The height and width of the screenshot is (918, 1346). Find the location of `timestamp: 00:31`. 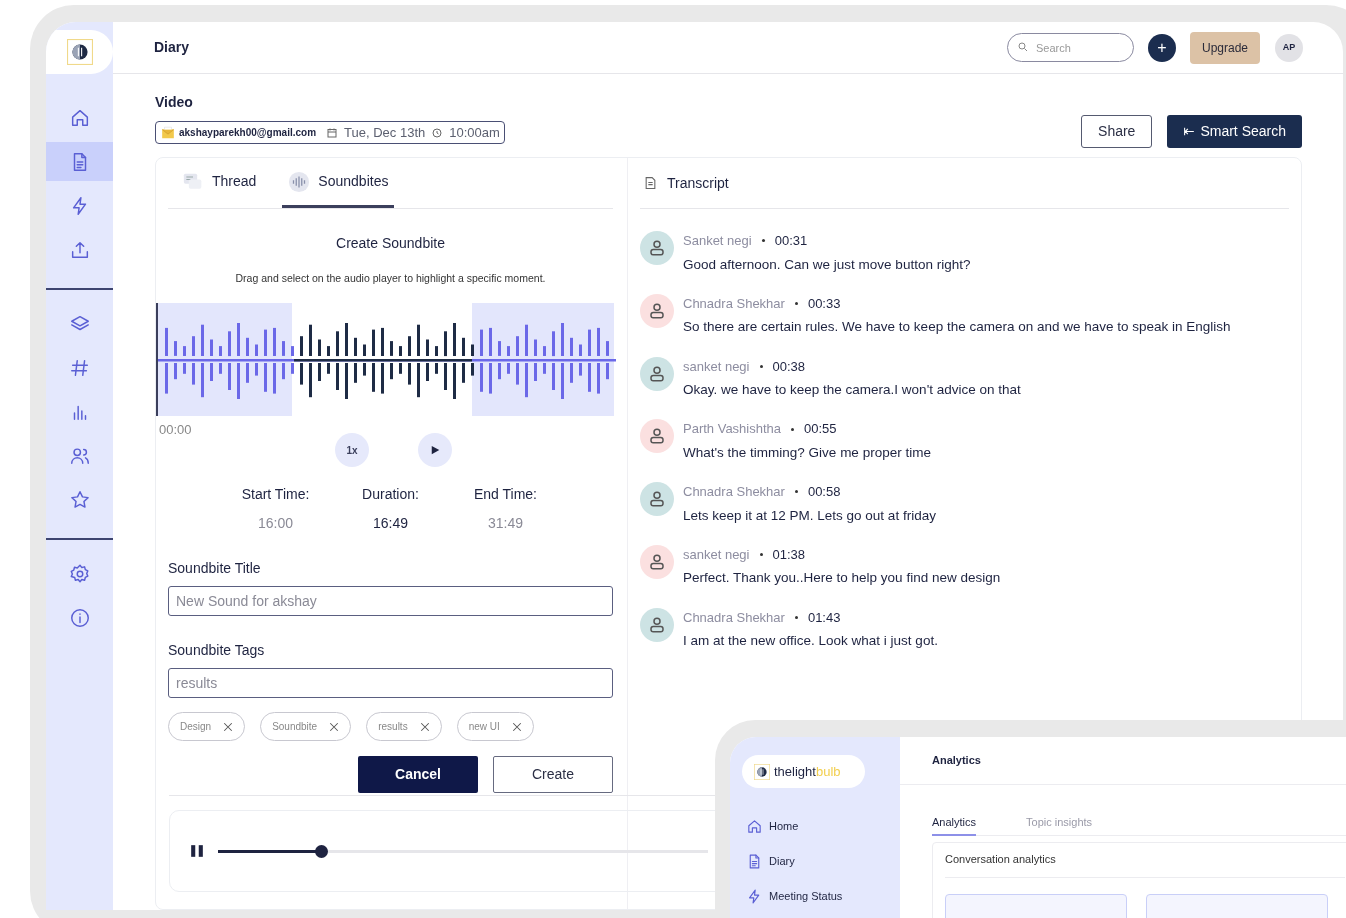

timestamp: 00:31 is located at coordinates (791, 241).